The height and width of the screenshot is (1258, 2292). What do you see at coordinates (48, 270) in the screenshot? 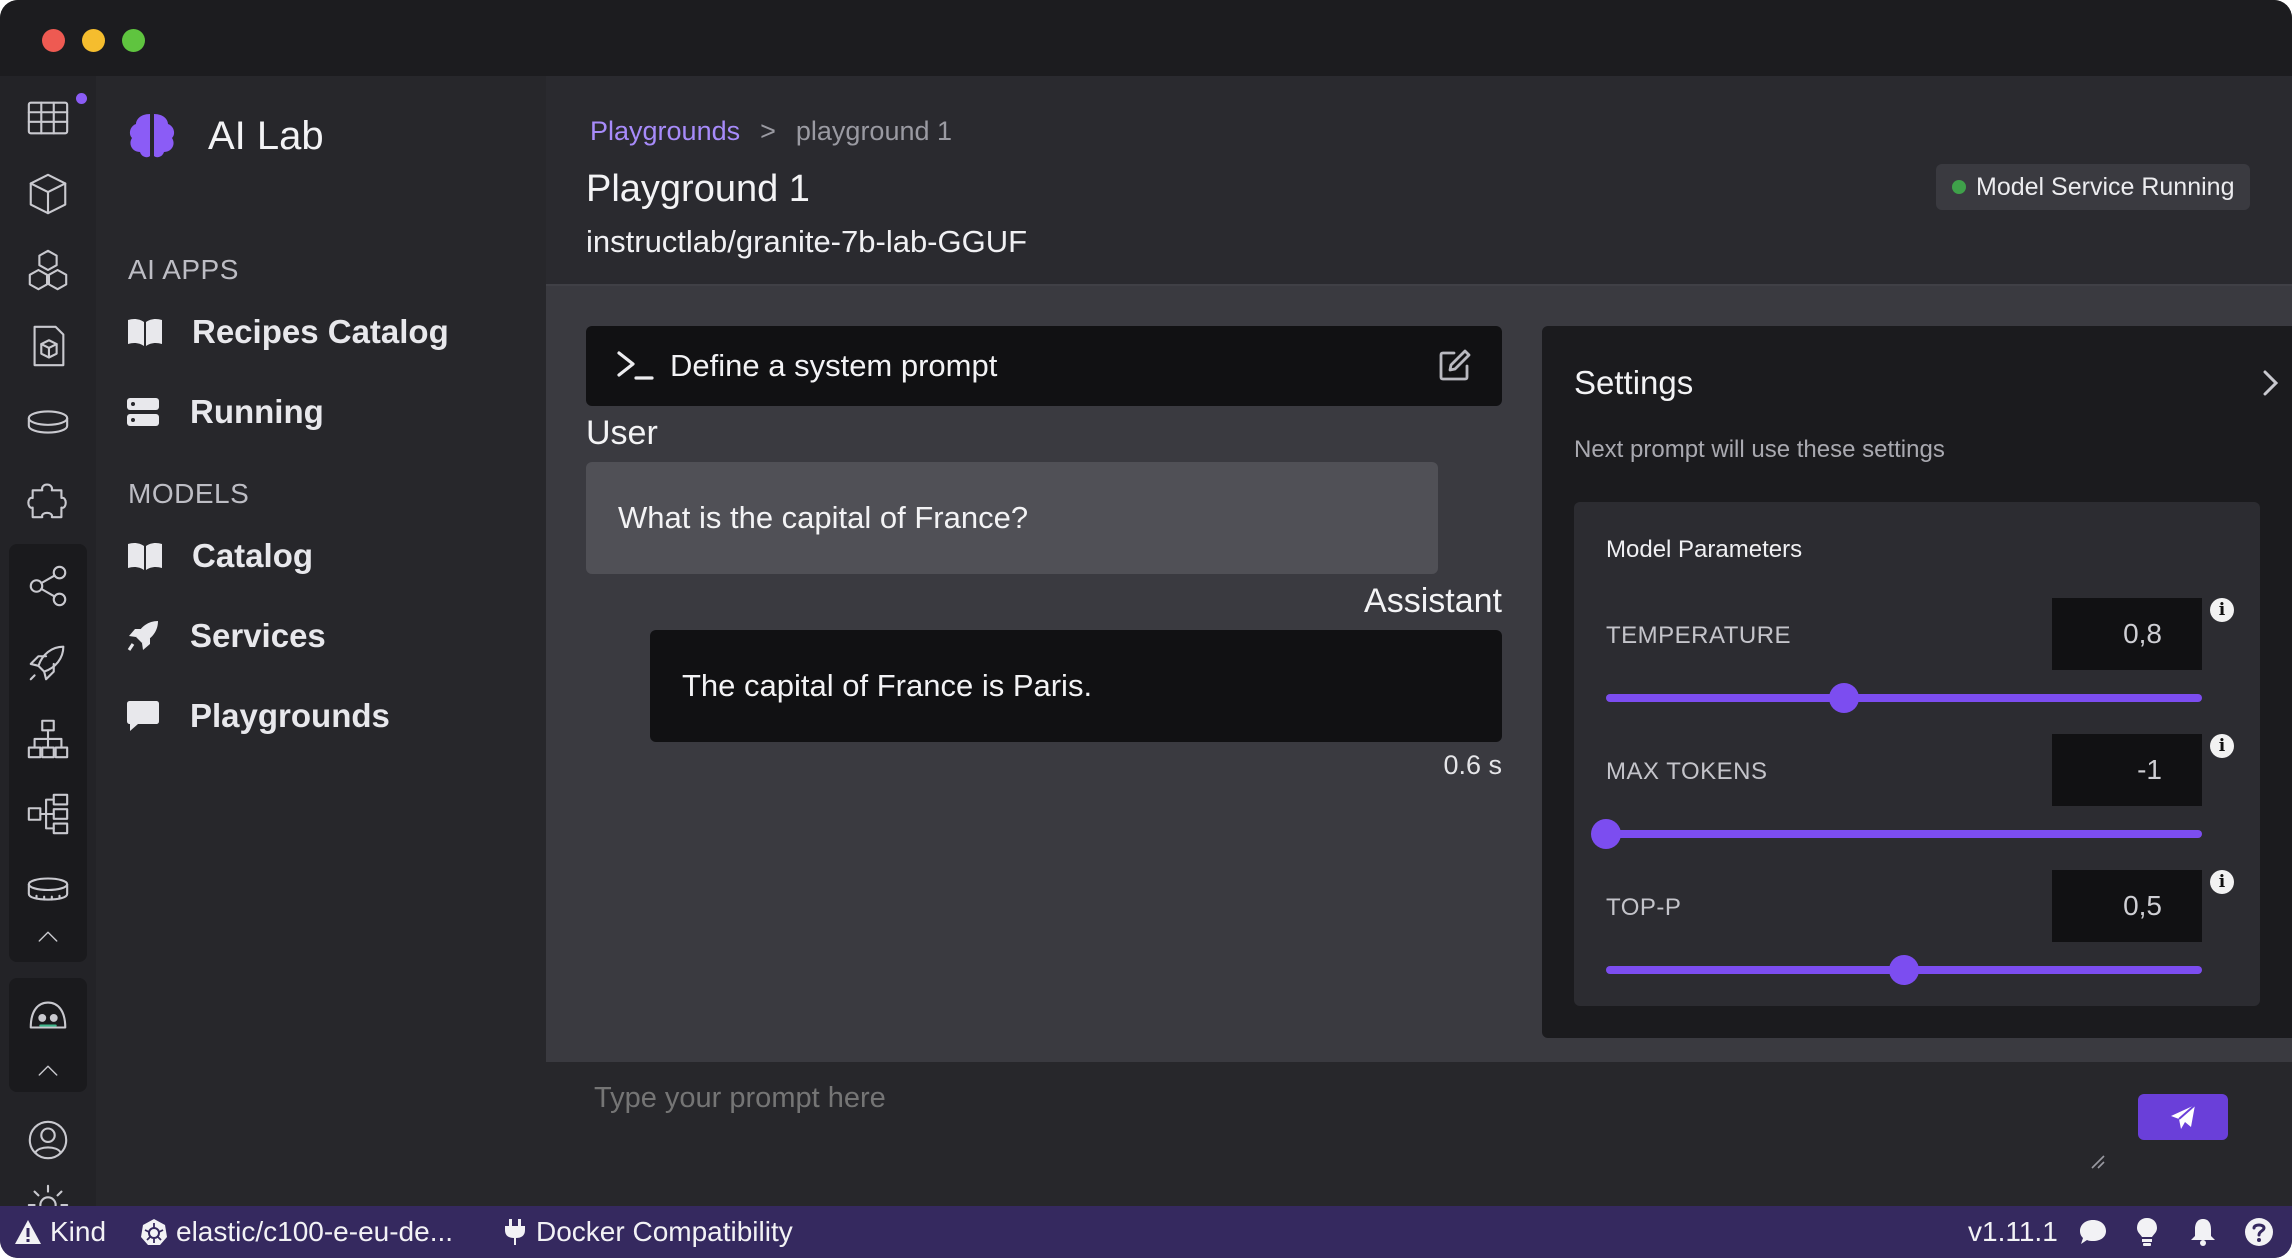
I see `pods-icon` at bounding box center [48, 270].